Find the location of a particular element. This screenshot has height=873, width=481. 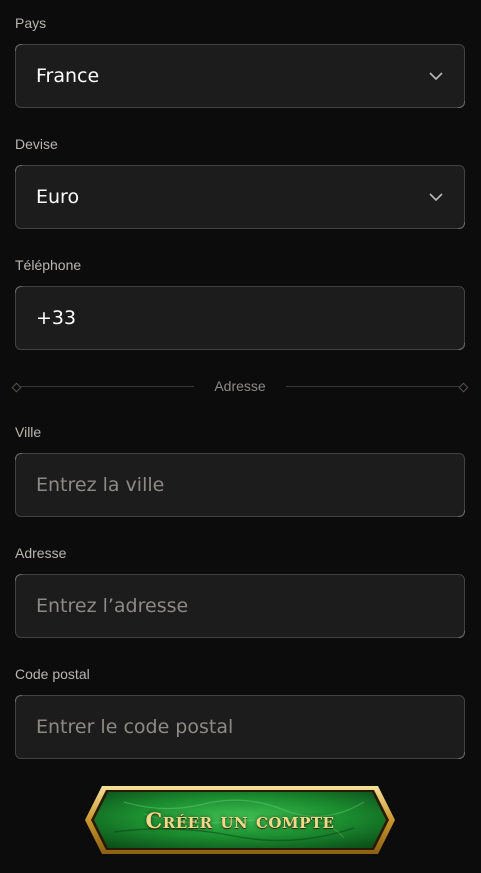

currency-label: Devise is located at coordinates (36, 144).